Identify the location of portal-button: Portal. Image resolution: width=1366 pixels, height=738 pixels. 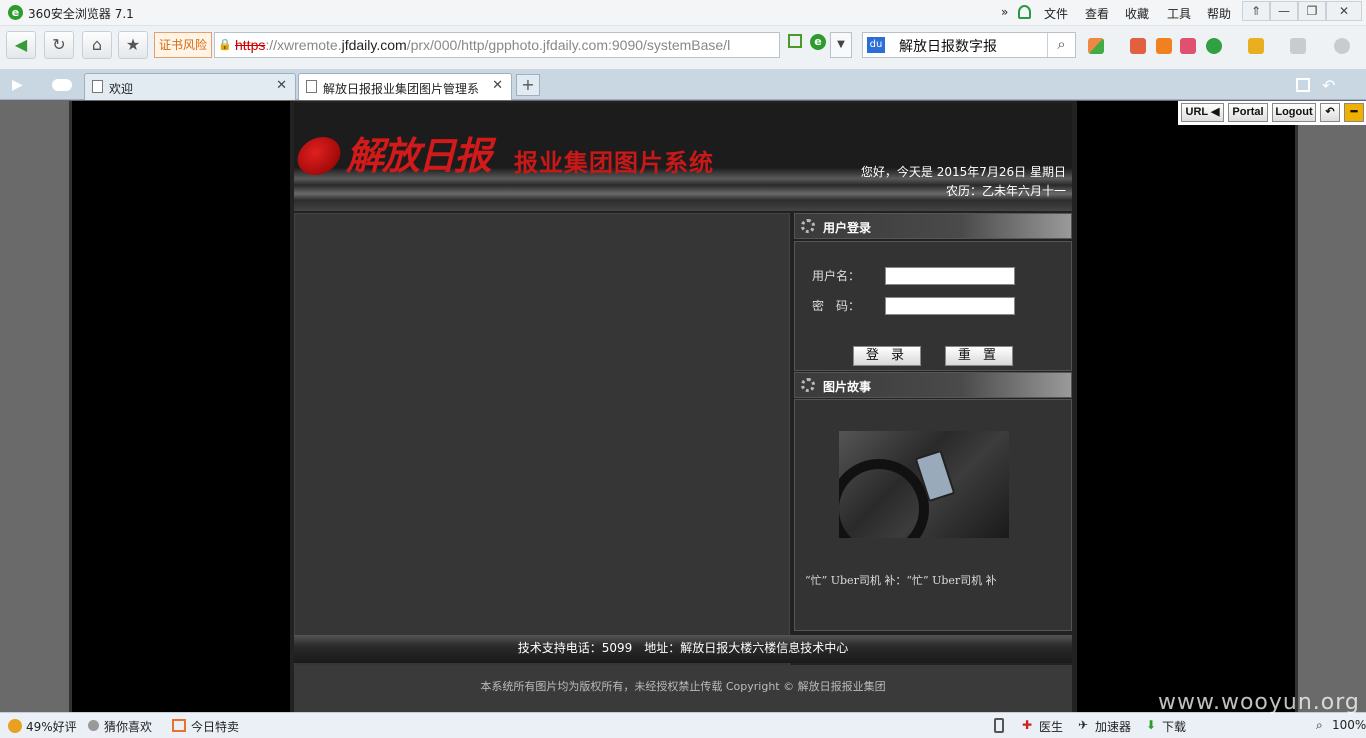
(1248, 112).